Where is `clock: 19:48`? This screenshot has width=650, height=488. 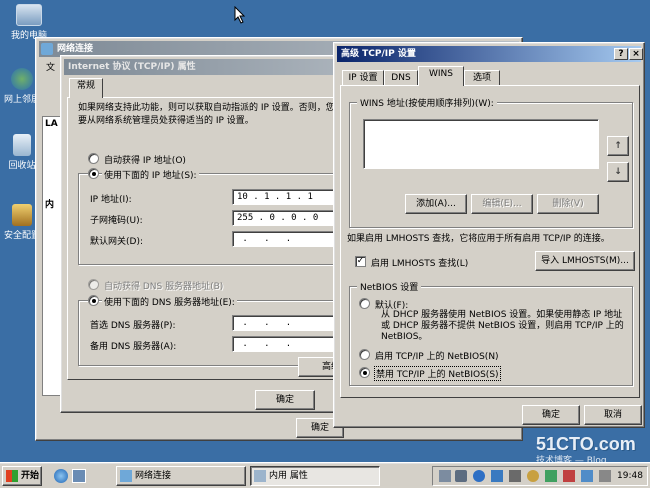
clock: 19:48 is located at coordinates (630, 476).